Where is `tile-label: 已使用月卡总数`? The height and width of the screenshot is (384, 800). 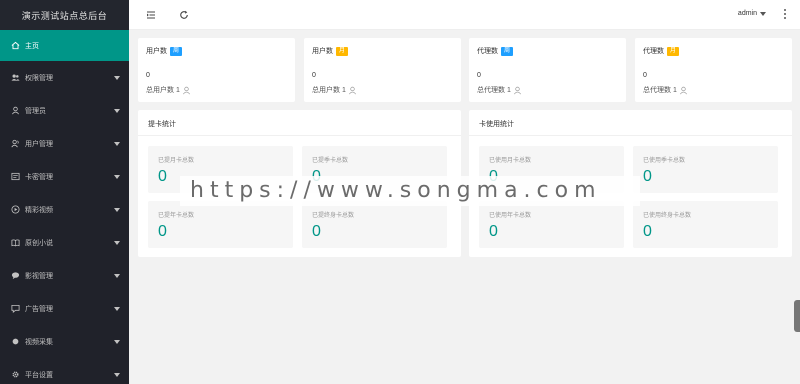 tile-label: 已使用月卡总数 is located at coordinates (510, 161).